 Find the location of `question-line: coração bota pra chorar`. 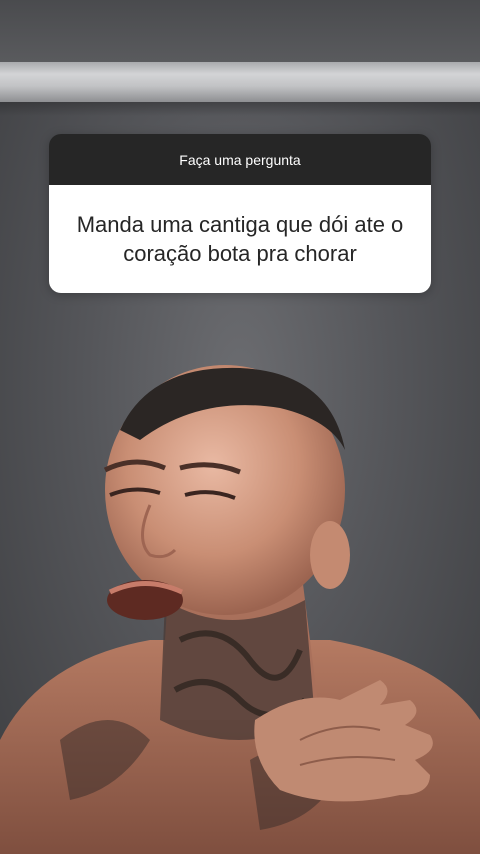

question-line: coração bota pra chorar is located at coordinates (240, 253).